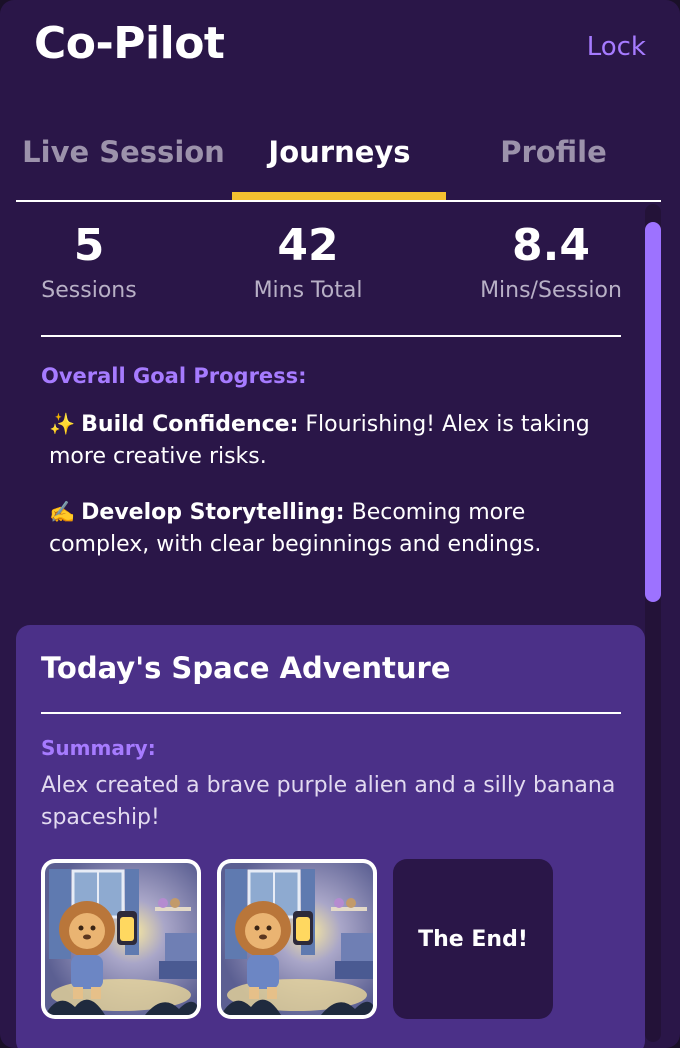 The width and height of the screenshot is (680, 1048). What do you see at coordinates (123, 159) in the screenshot?
I see `tab-live-session: Live Session` at bounding box center [123, 159].